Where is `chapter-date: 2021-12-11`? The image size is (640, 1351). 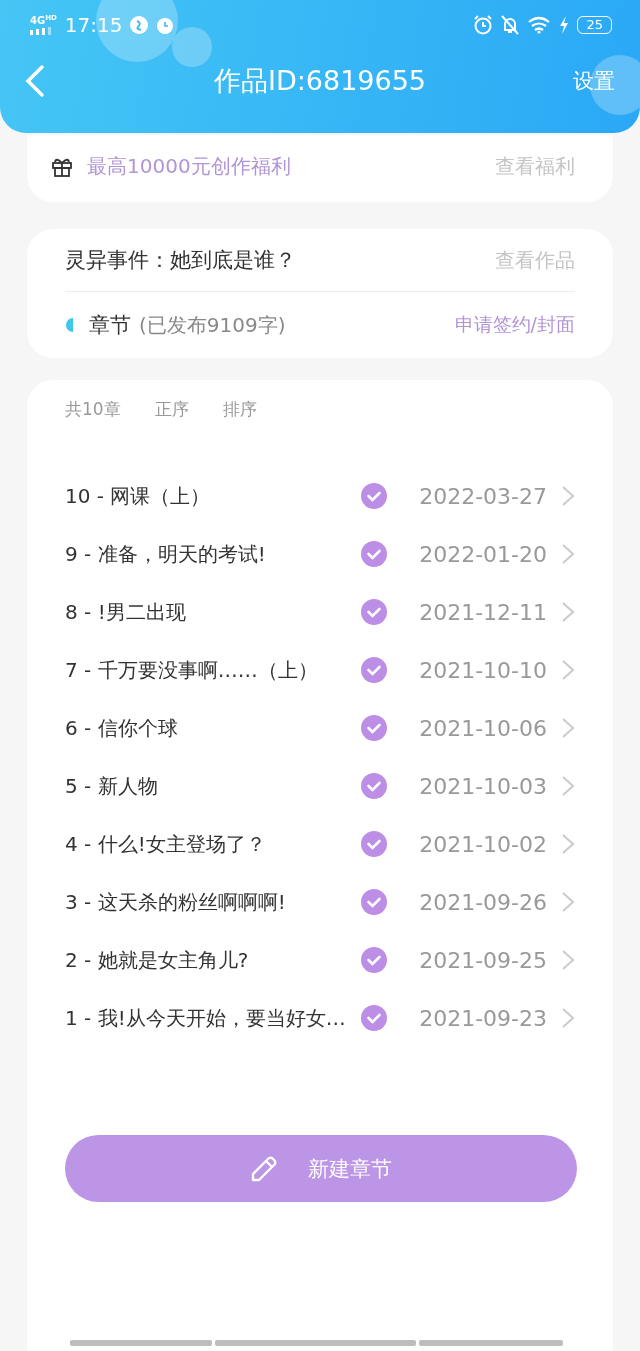 chapter-date: 2021-12-11 is located at coordinates (482, 612).